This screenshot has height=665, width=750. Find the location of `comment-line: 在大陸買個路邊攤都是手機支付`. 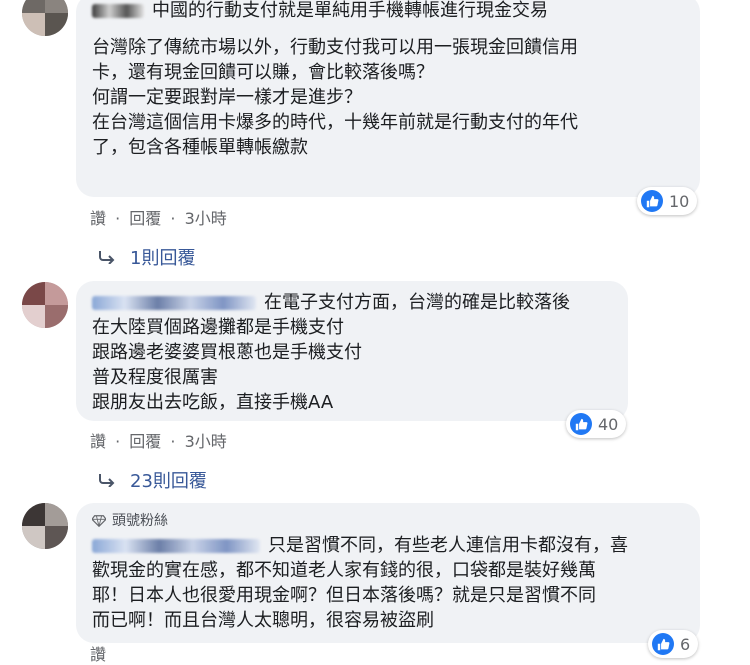

comment-line: 在大陸買個路邊攤都是手機支付 is located at coordinates (218, 327).